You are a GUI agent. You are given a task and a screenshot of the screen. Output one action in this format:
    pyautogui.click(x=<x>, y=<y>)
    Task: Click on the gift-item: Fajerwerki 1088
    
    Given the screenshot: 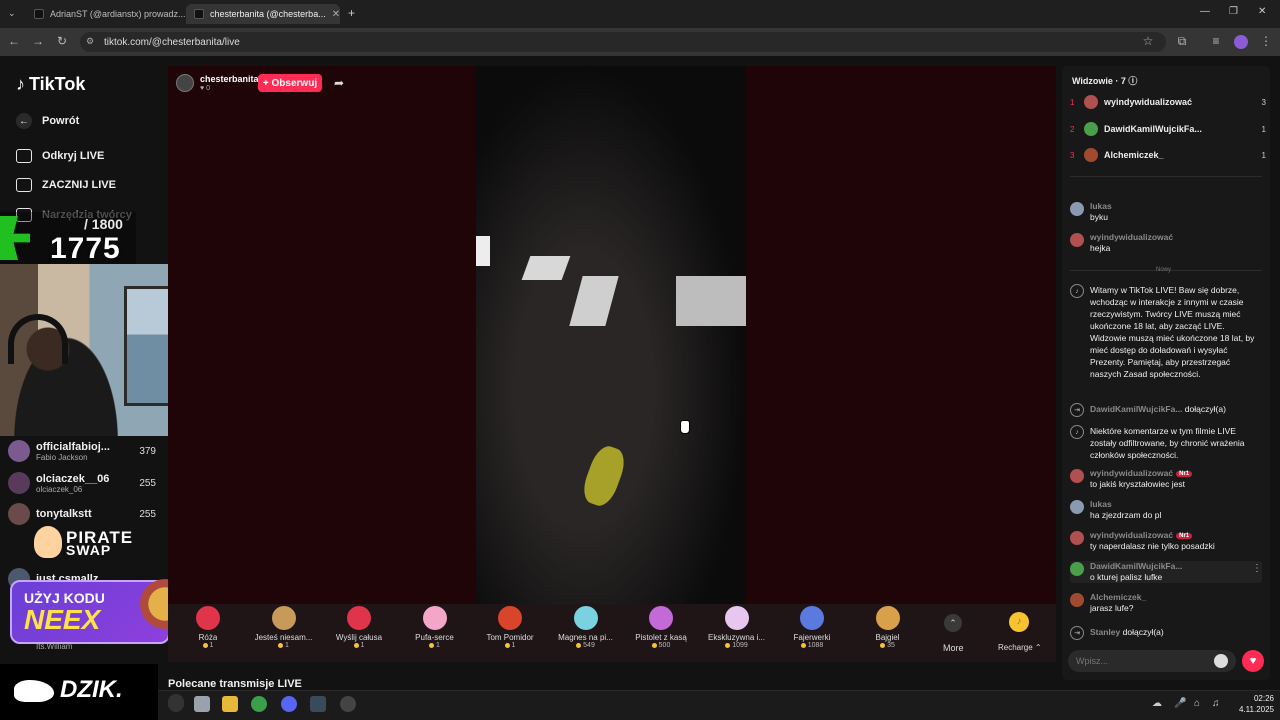 What is the action you would take?
    pyautogui.click(x=812, y=633)
    